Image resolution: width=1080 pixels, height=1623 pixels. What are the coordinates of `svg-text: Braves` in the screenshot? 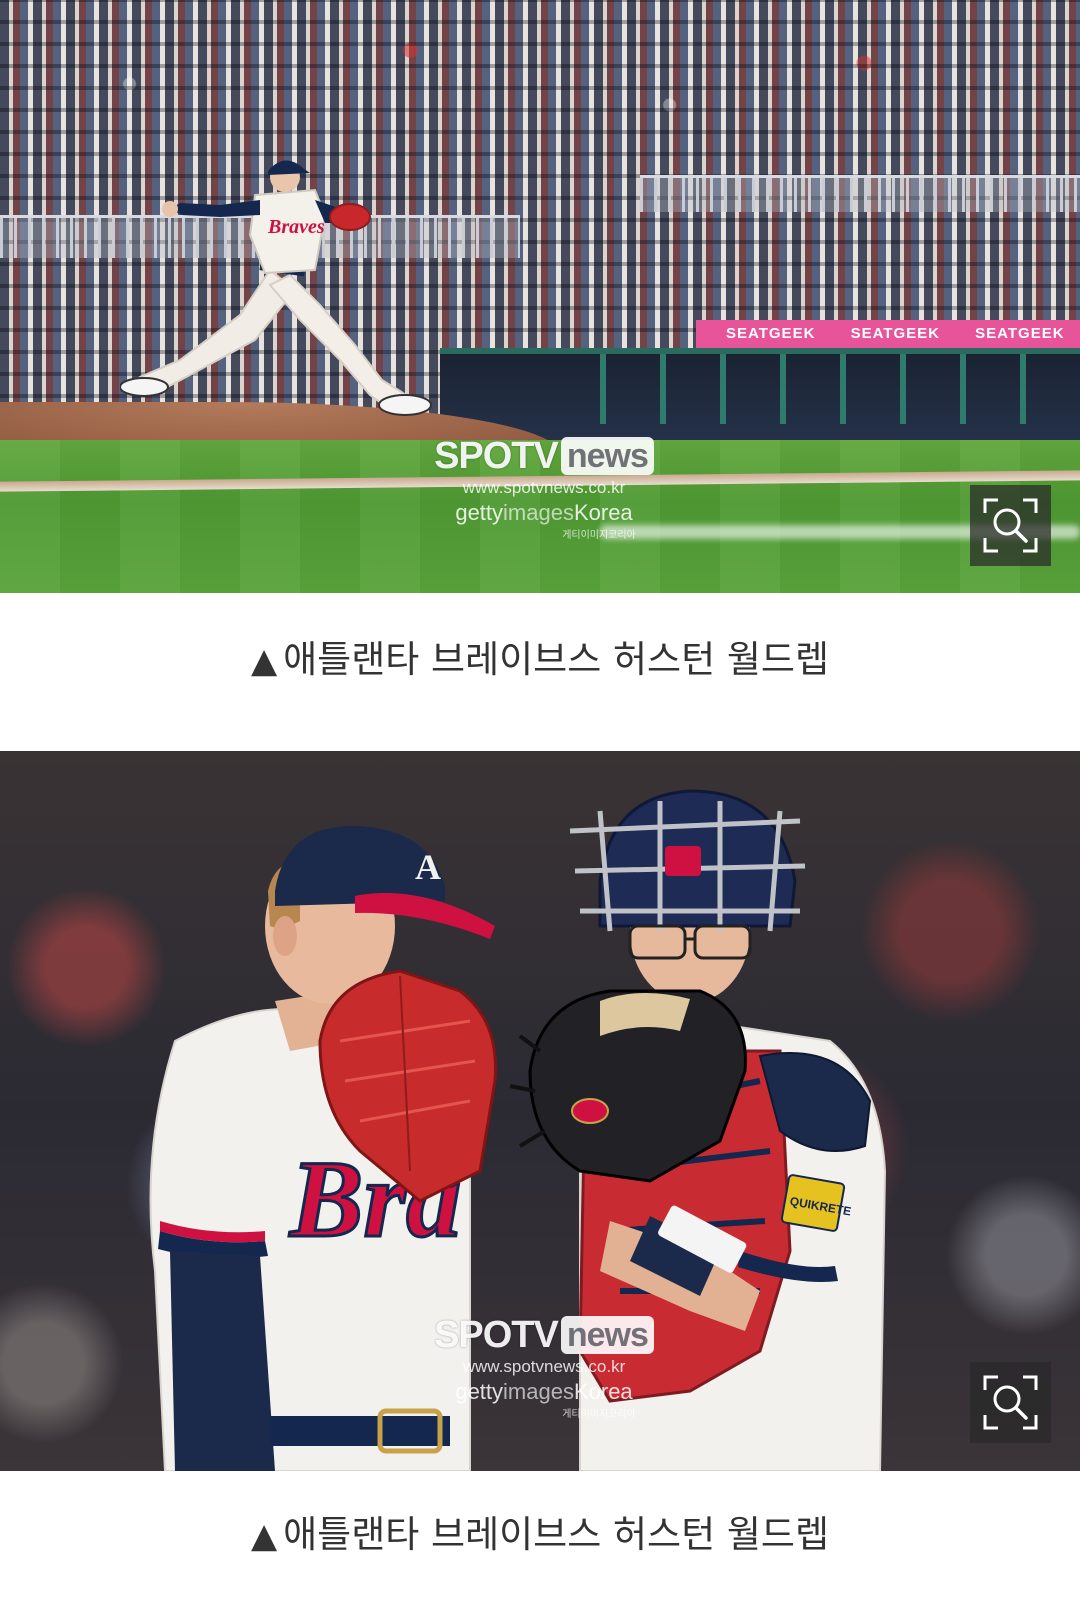 It's located at (296, 227).